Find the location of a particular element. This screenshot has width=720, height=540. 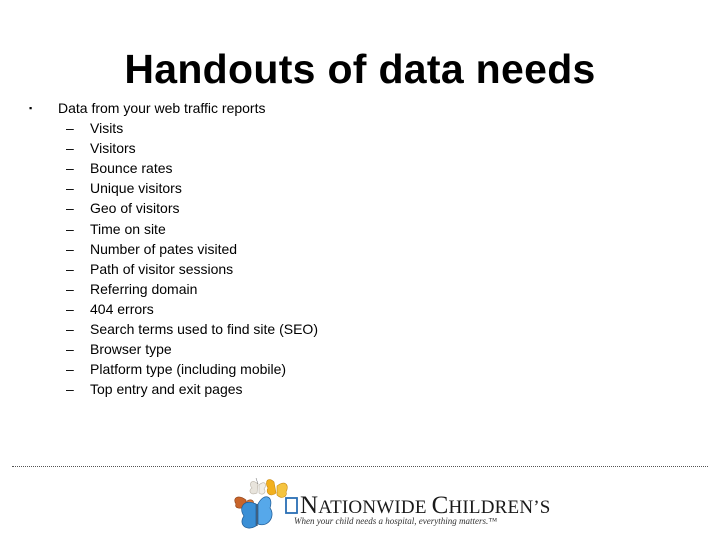

sub-bullet-item: –404 errors is located at coordinates (360, 309).